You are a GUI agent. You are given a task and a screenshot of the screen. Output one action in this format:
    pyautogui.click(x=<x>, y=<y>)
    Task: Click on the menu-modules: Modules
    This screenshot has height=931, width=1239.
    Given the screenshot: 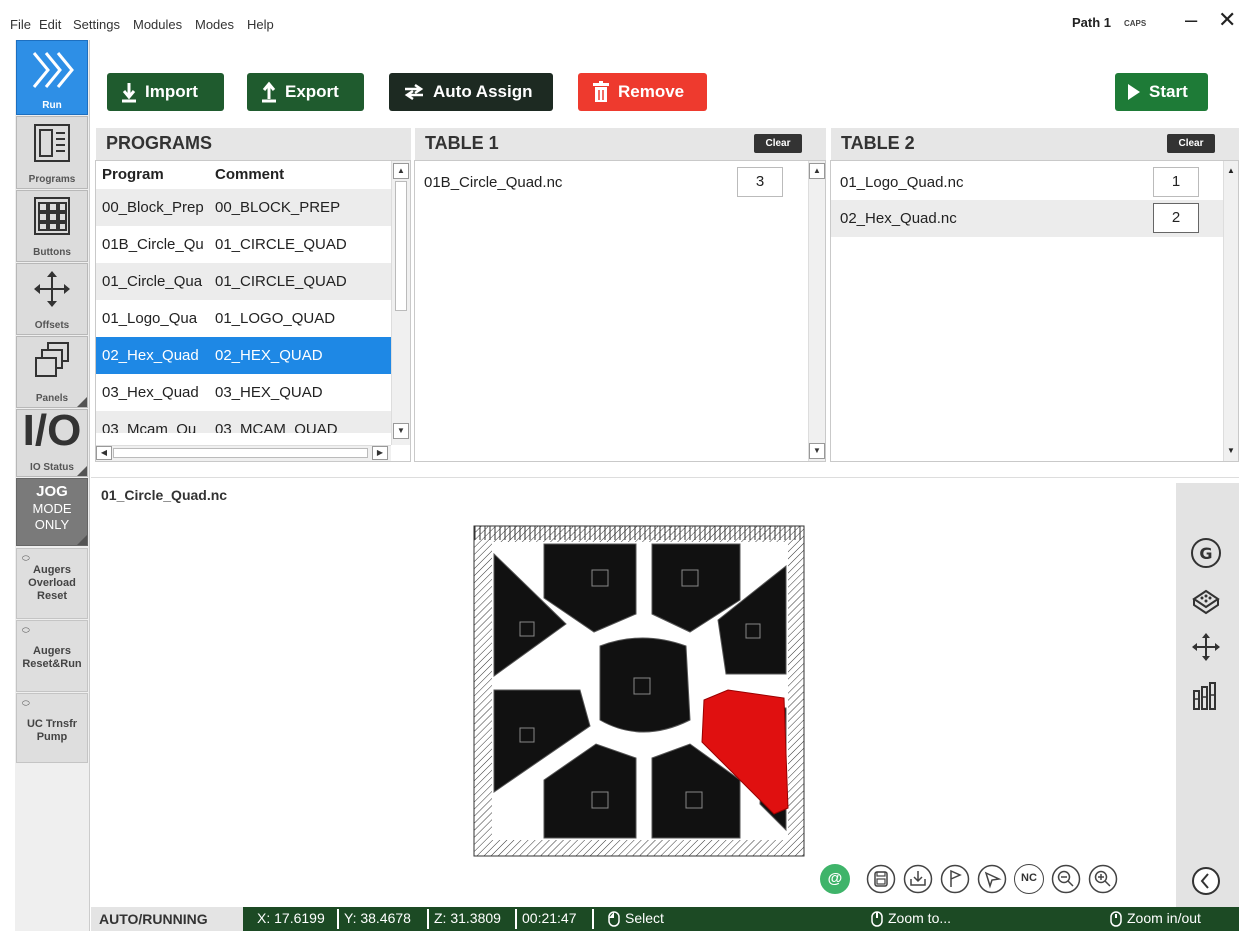 What is the action you would take?
    pyautogui.click(x=157, y=24)
    